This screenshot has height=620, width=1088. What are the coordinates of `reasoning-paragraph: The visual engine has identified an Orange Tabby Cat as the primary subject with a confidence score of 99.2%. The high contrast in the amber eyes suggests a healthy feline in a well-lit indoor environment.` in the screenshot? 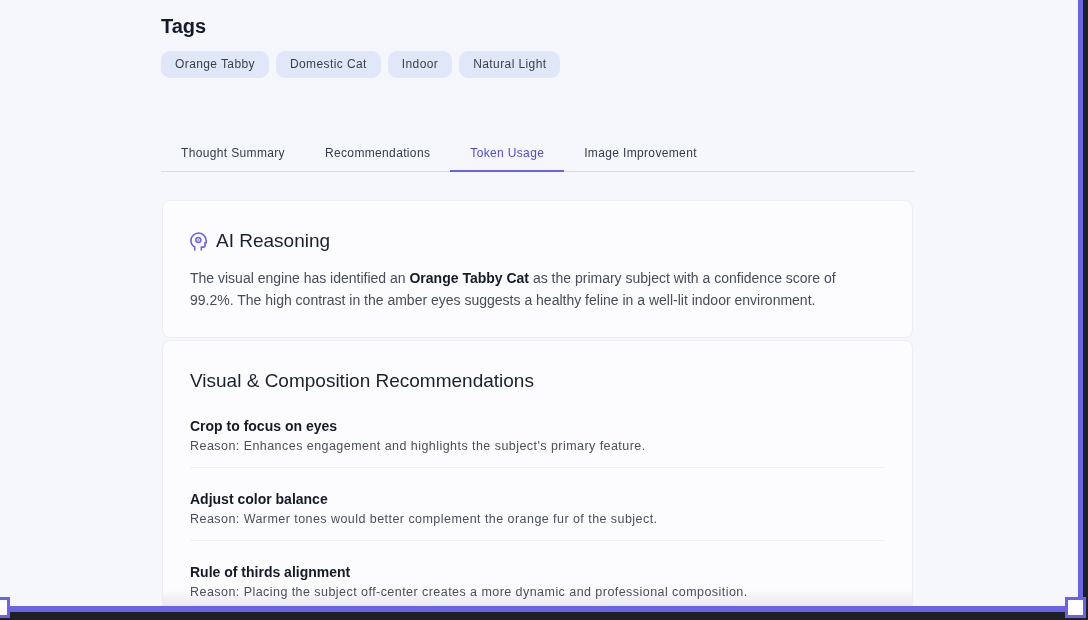 It's located at (513, 289).